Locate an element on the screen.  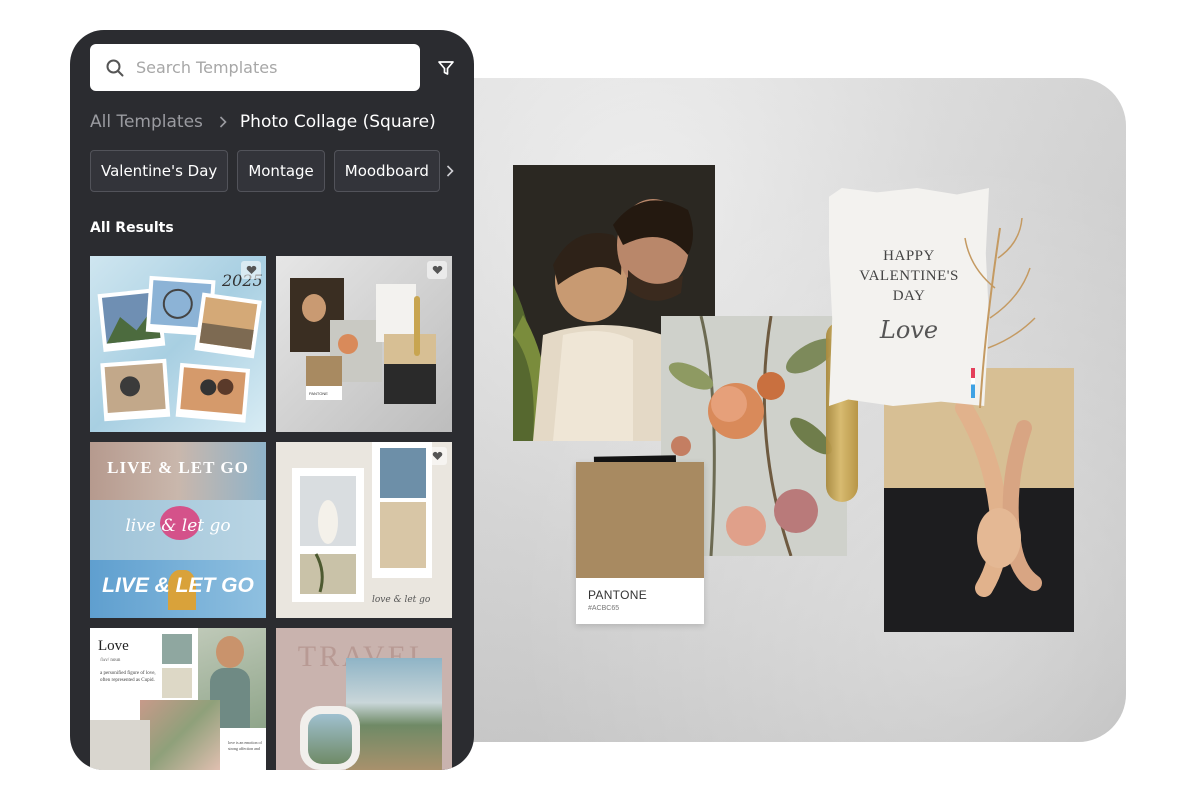
chip-montage: Montage is located at coordinates (281, 171).